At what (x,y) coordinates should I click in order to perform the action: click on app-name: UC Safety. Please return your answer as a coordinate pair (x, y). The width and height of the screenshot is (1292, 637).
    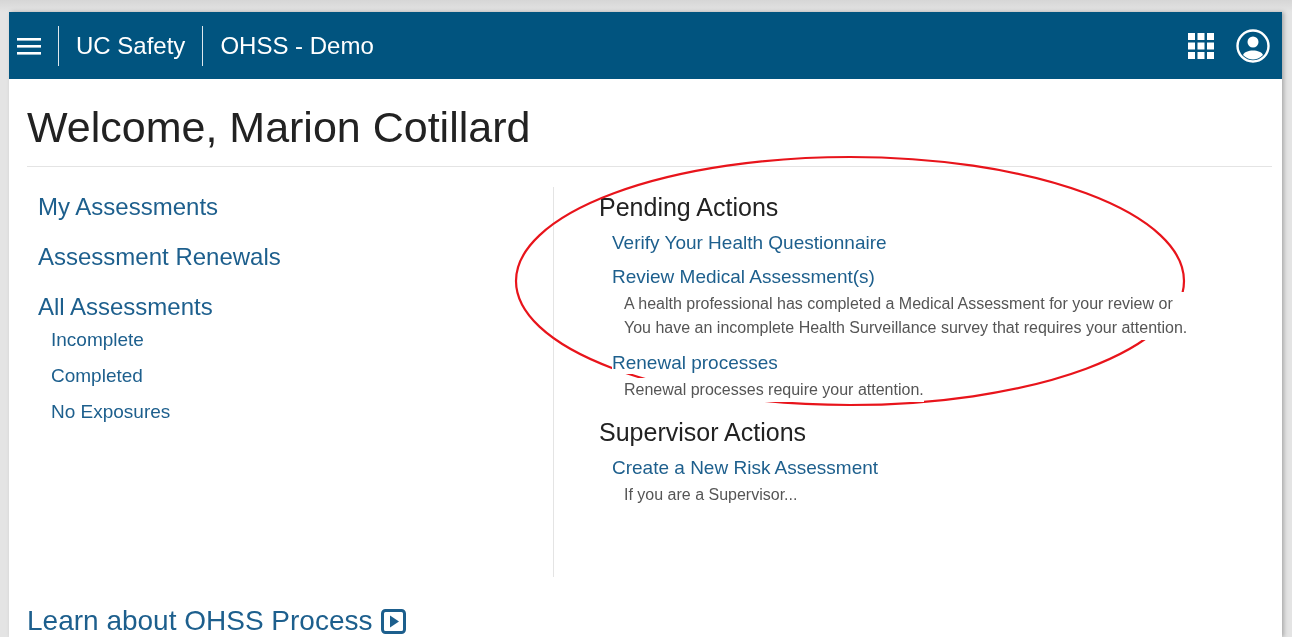
    Looking at the image, I should click on (131, 45).